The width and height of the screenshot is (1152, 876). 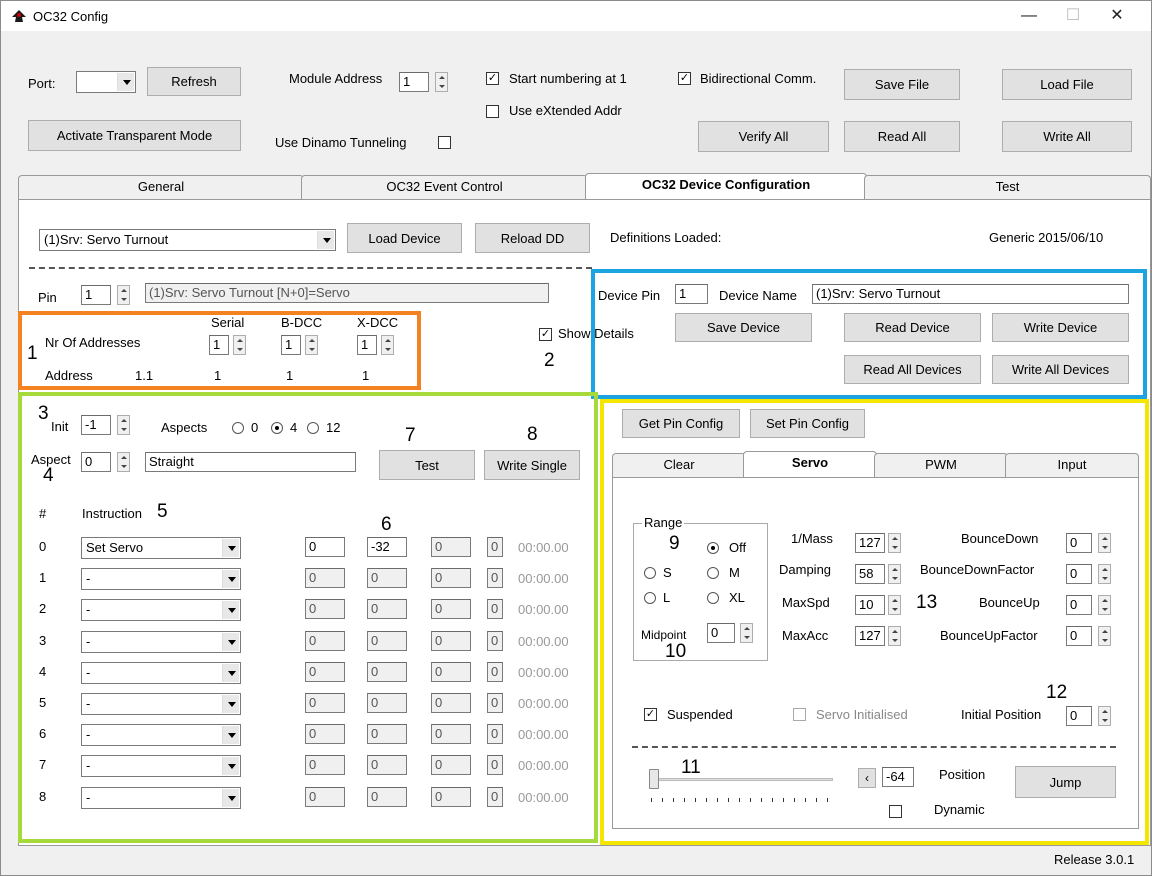 I want to click on start-numbering-label: Start numbering at 1, so click(x=568, y=78).